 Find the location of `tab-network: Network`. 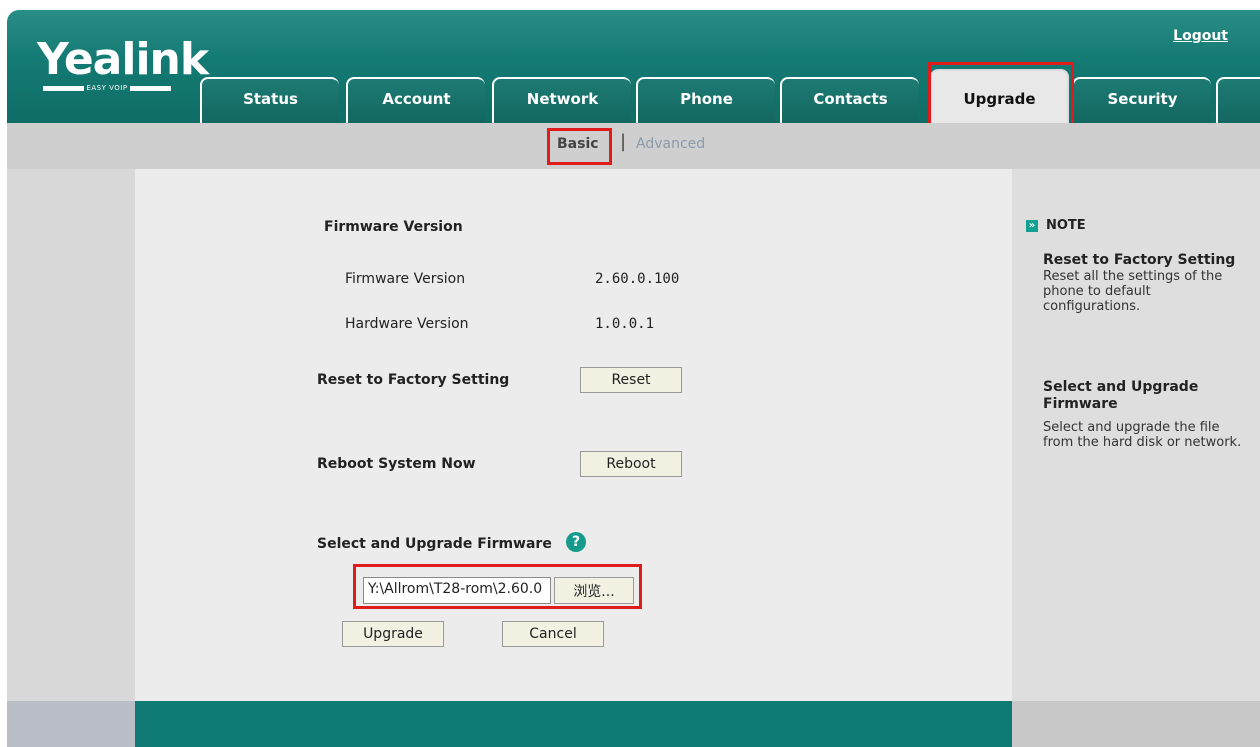

tab-network: Network is located at coordinates (561, 100).